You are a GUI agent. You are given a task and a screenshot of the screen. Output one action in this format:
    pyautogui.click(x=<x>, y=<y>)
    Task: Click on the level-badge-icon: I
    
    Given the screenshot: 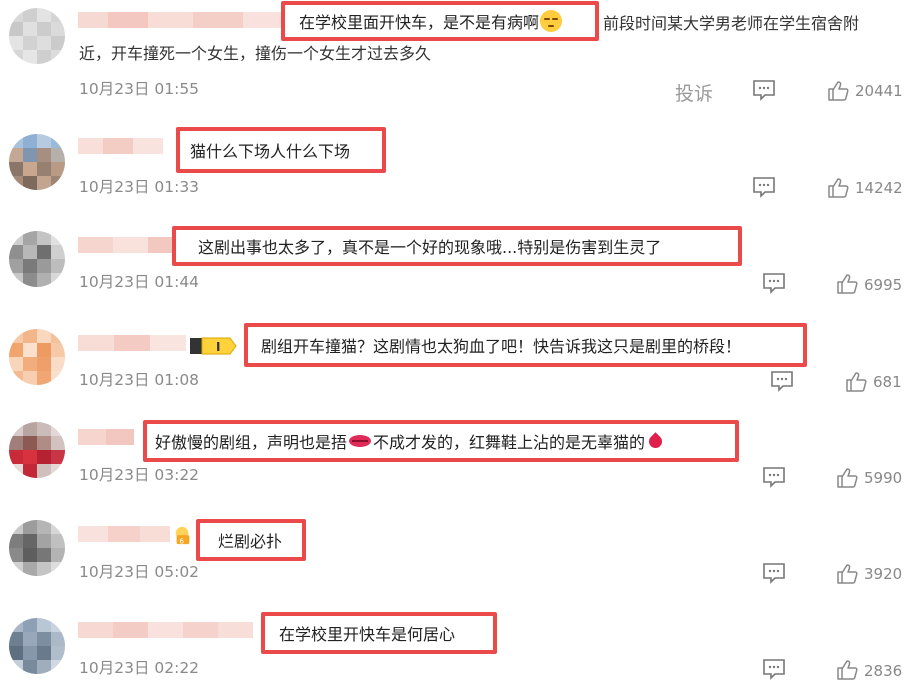 What is the action you would take?
    pyautogui.click(x=213, y=346)
    